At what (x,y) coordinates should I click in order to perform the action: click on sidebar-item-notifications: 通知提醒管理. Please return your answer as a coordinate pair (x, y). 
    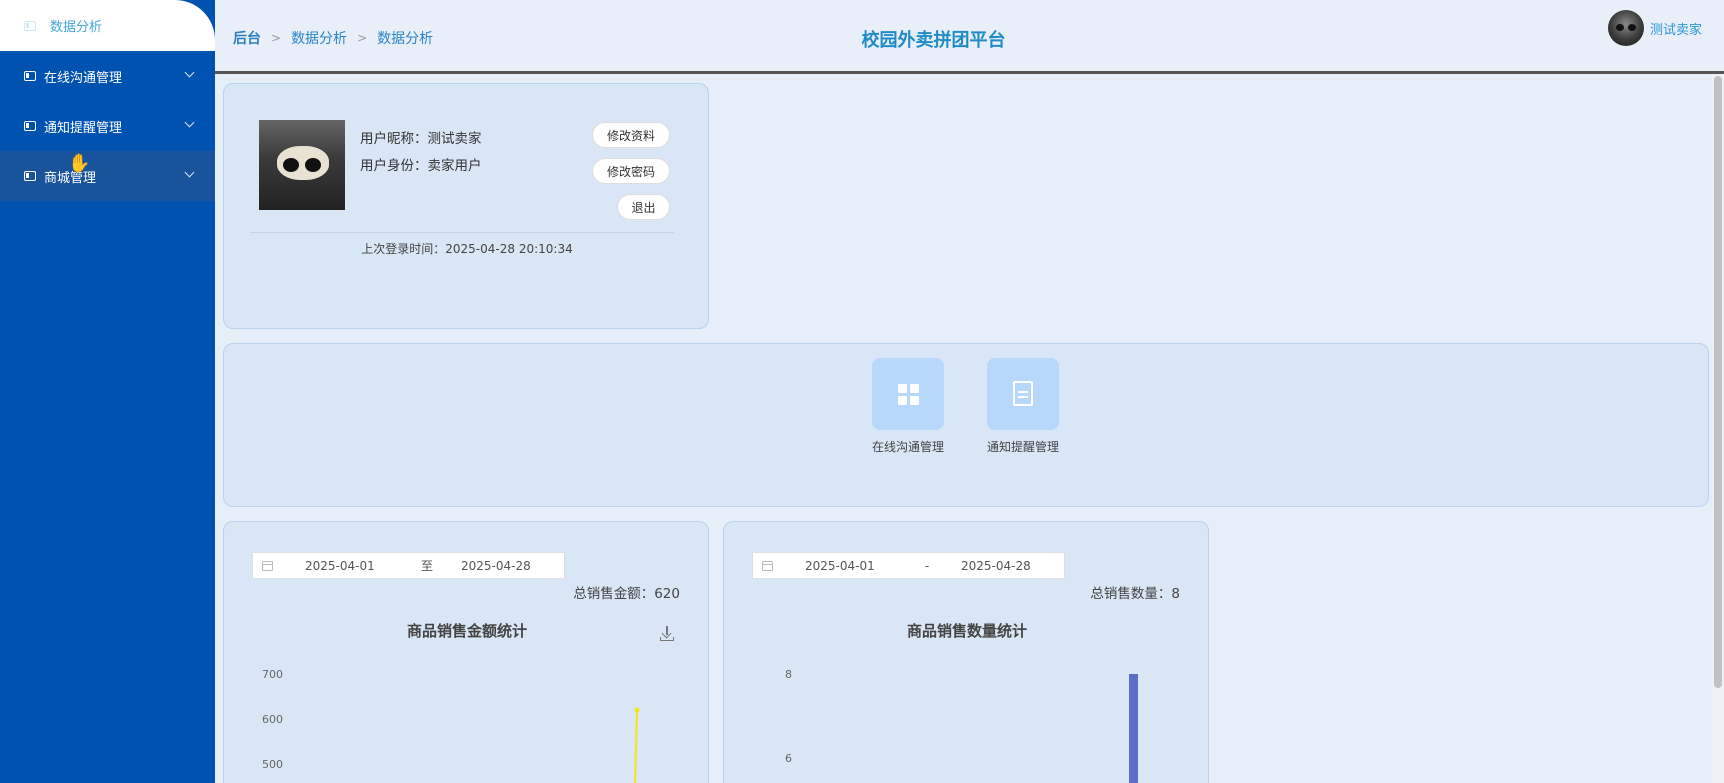
    Looking at the image, I should click on (107, 126).